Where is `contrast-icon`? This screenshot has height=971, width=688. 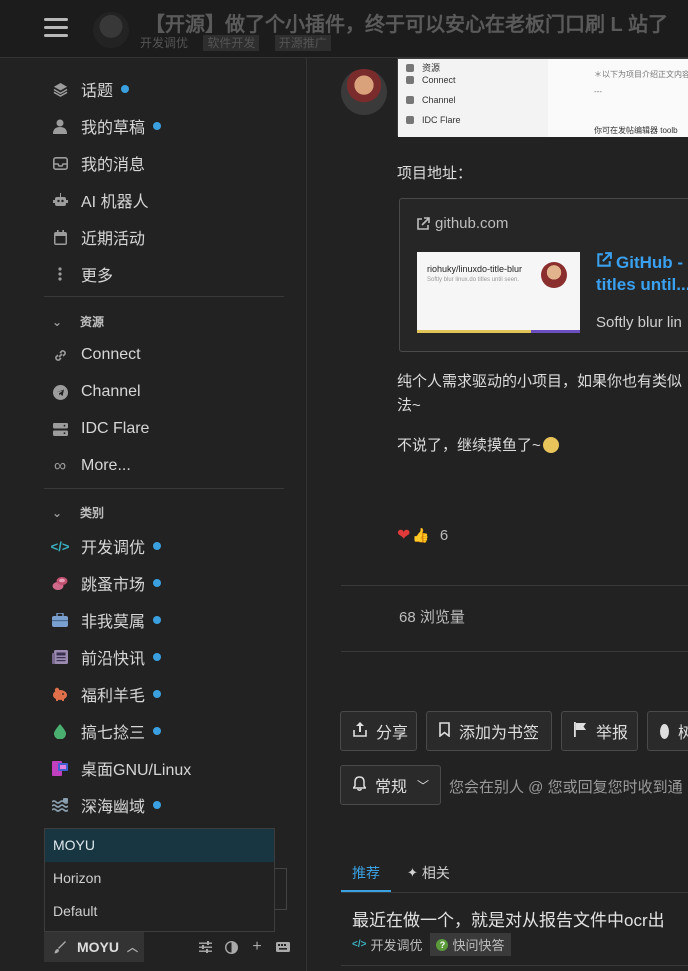
contrast-icon is located at coordinates (231, 947).